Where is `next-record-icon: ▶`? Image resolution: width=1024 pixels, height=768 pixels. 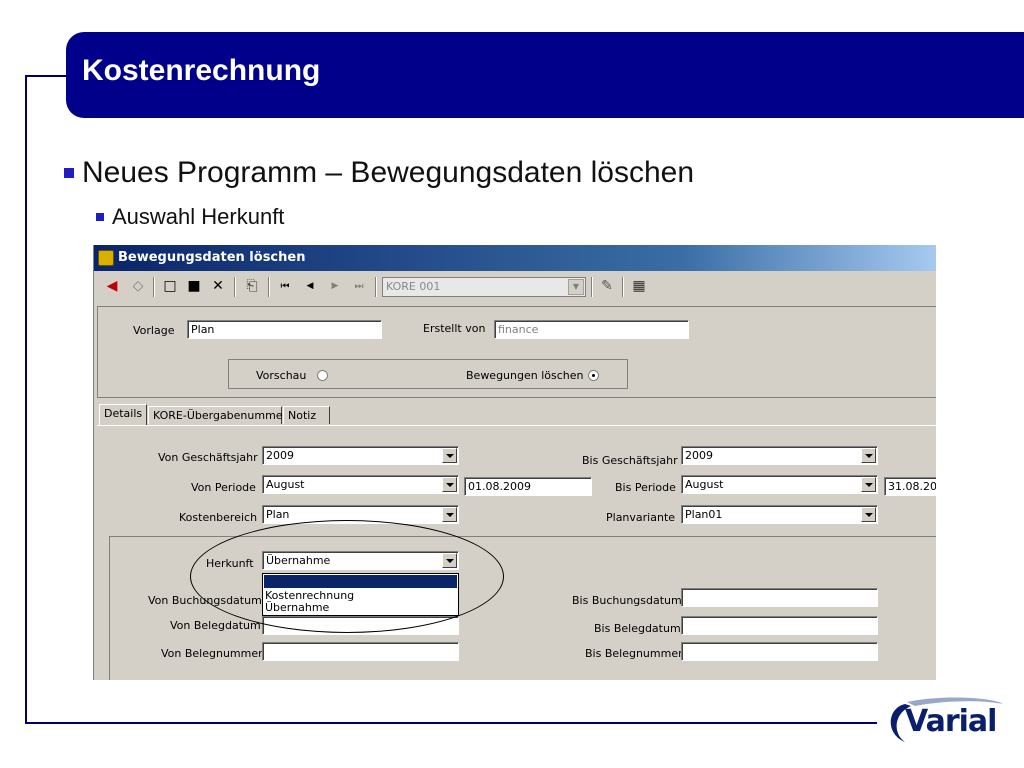 next-record-icon: ▶ is located at coordinates (335, 286).